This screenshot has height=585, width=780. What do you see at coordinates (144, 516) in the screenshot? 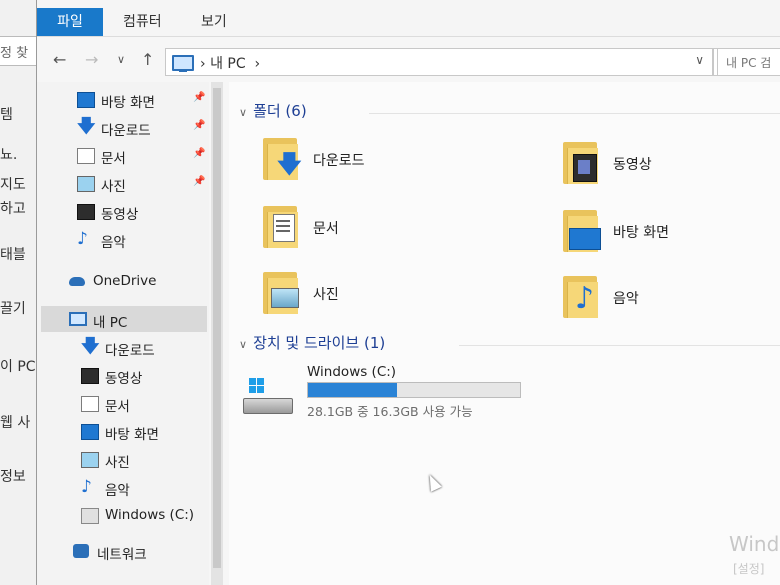
I see `nav-item-pc-drive-c: Windows (C:)` at bounding box center [144, 516].